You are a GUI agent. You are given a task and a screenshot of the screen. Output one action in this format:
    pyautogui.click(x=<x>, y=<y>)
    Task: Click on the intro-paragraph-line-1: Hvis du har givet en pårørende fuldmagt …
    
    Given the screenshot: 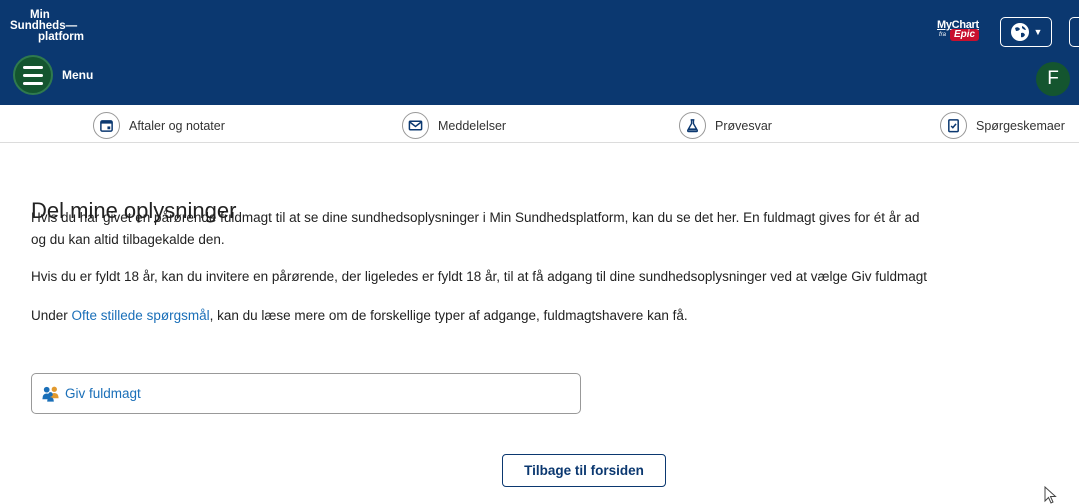 What is the action you would take?
    pyautogui.click(x=475, y=218)
    